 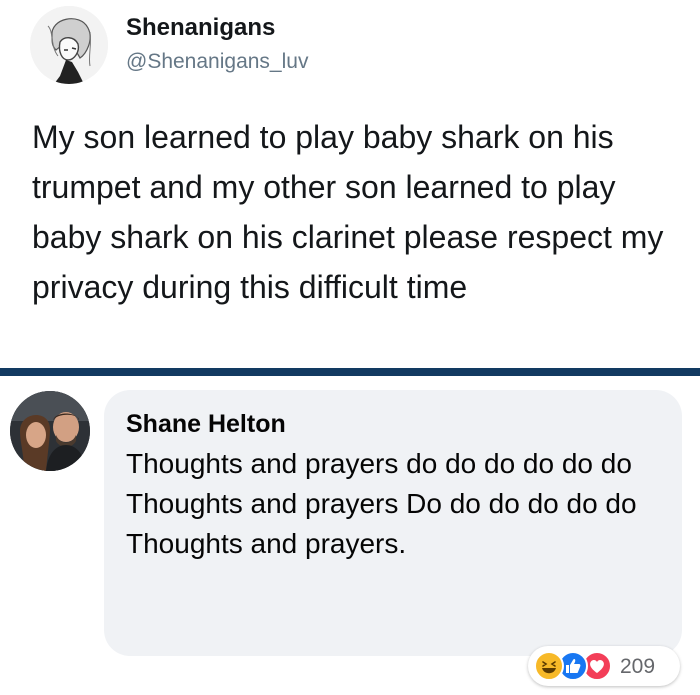 I want to click on commenter-name: Shane Helton, so click(x=206, y=424).